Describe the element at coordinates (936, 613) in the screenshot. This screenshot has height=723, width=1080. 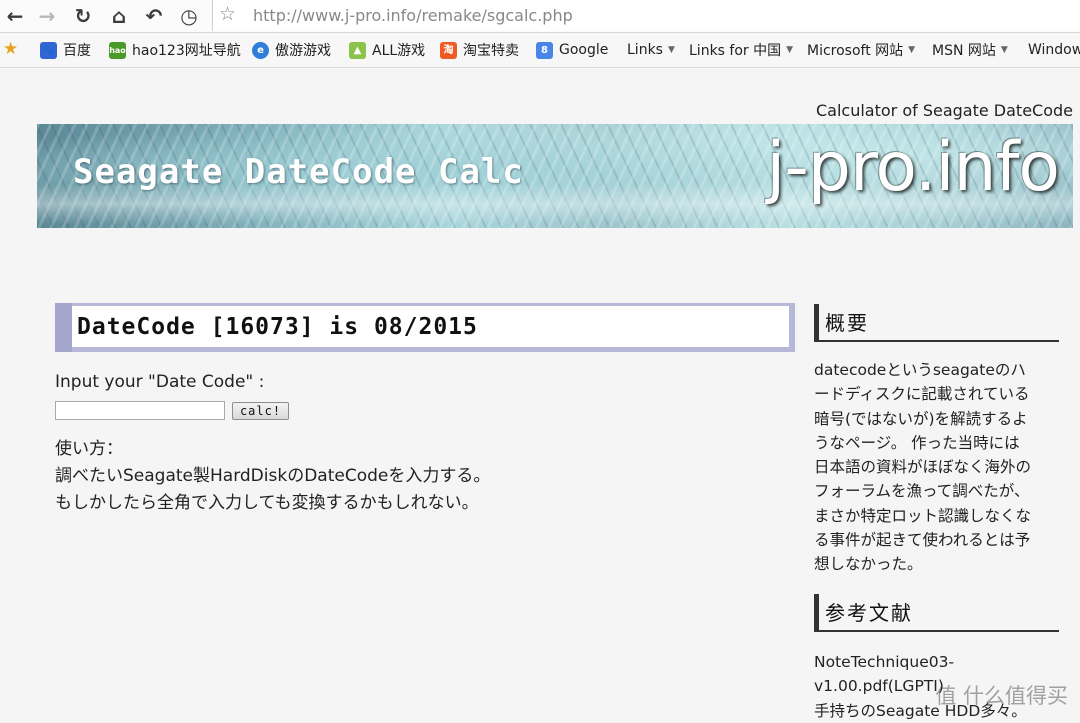
I see `references-heading: 参考文献` at that location.